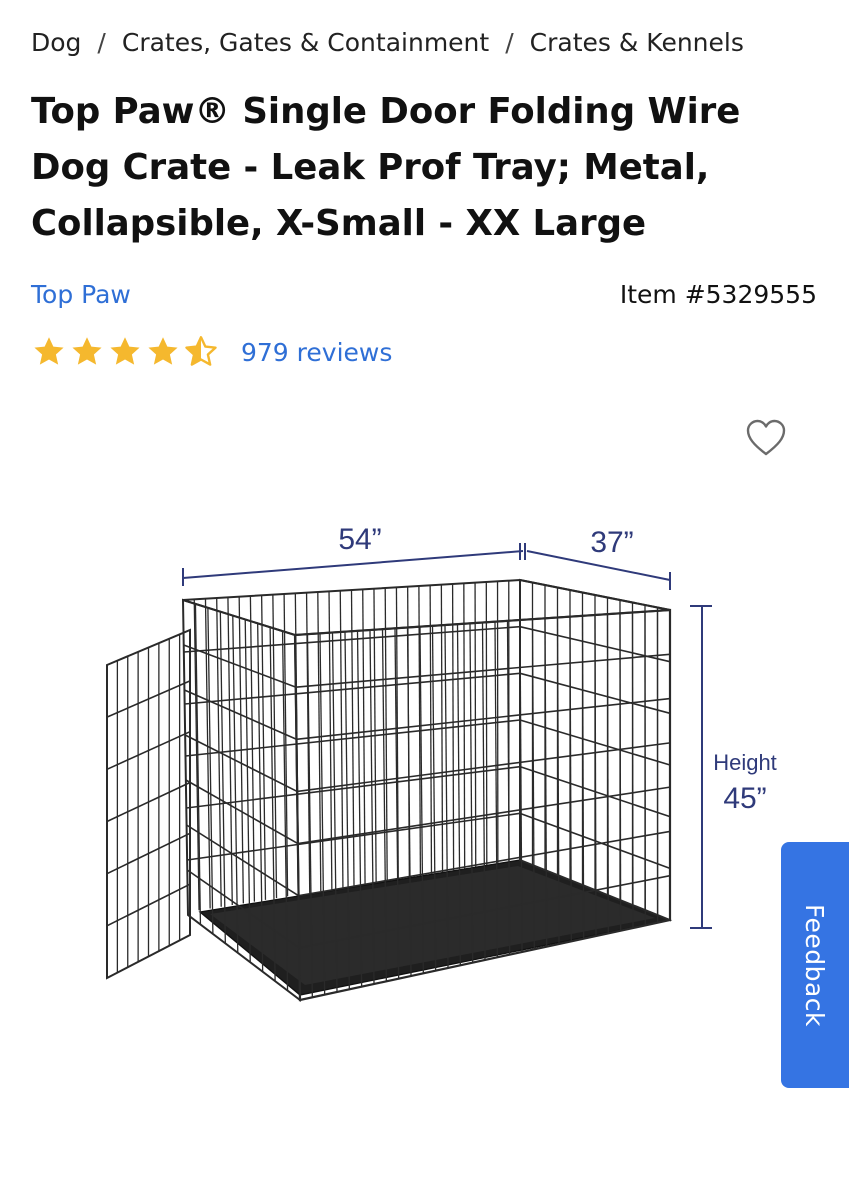 This screenshot has width=849, height=1200. Describe the element at coordinates (718, 294) in the screenshot. I see `item-number: Item #5329555` at that location.